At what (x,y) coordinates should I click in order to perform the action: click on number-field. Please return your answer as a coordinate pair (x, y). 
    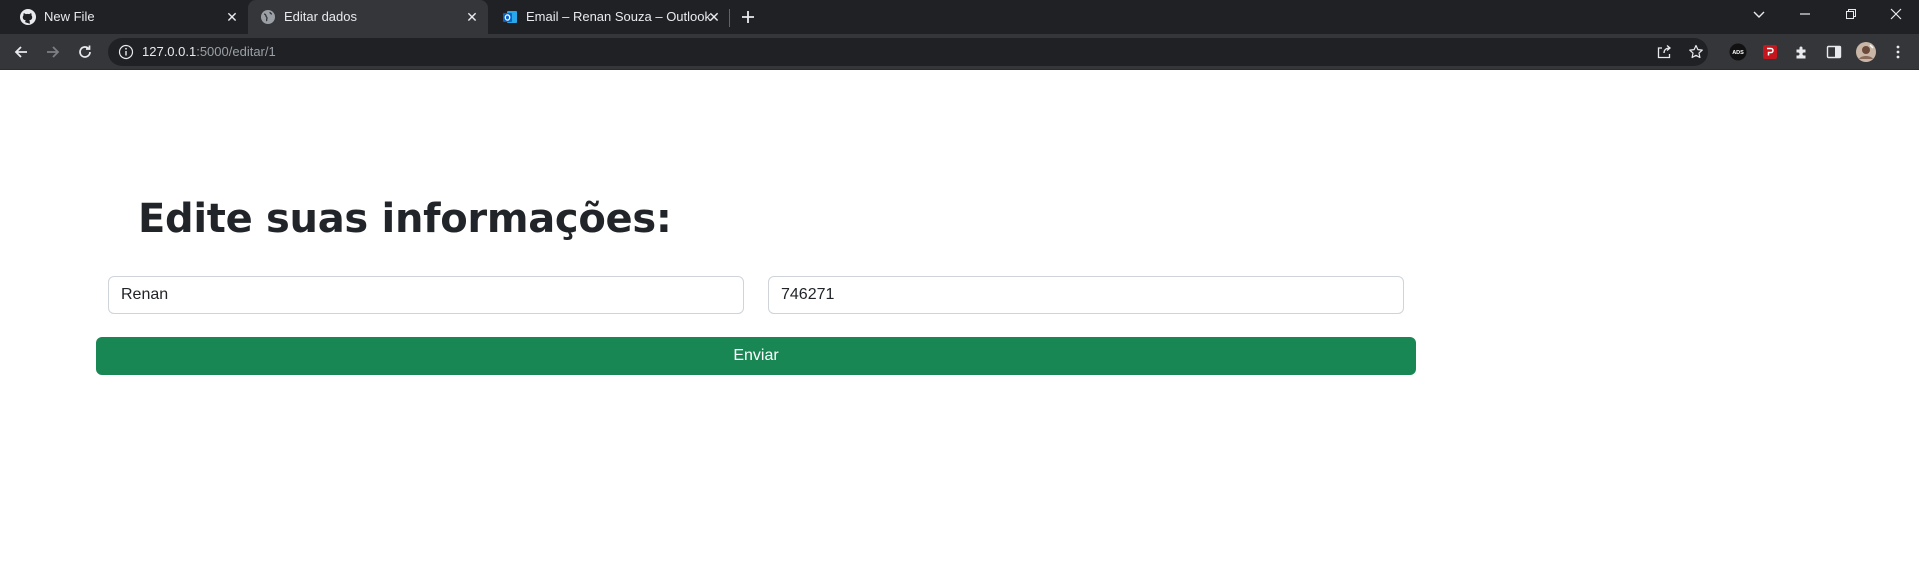
    Looking at the image, I should click on (1086, 295).